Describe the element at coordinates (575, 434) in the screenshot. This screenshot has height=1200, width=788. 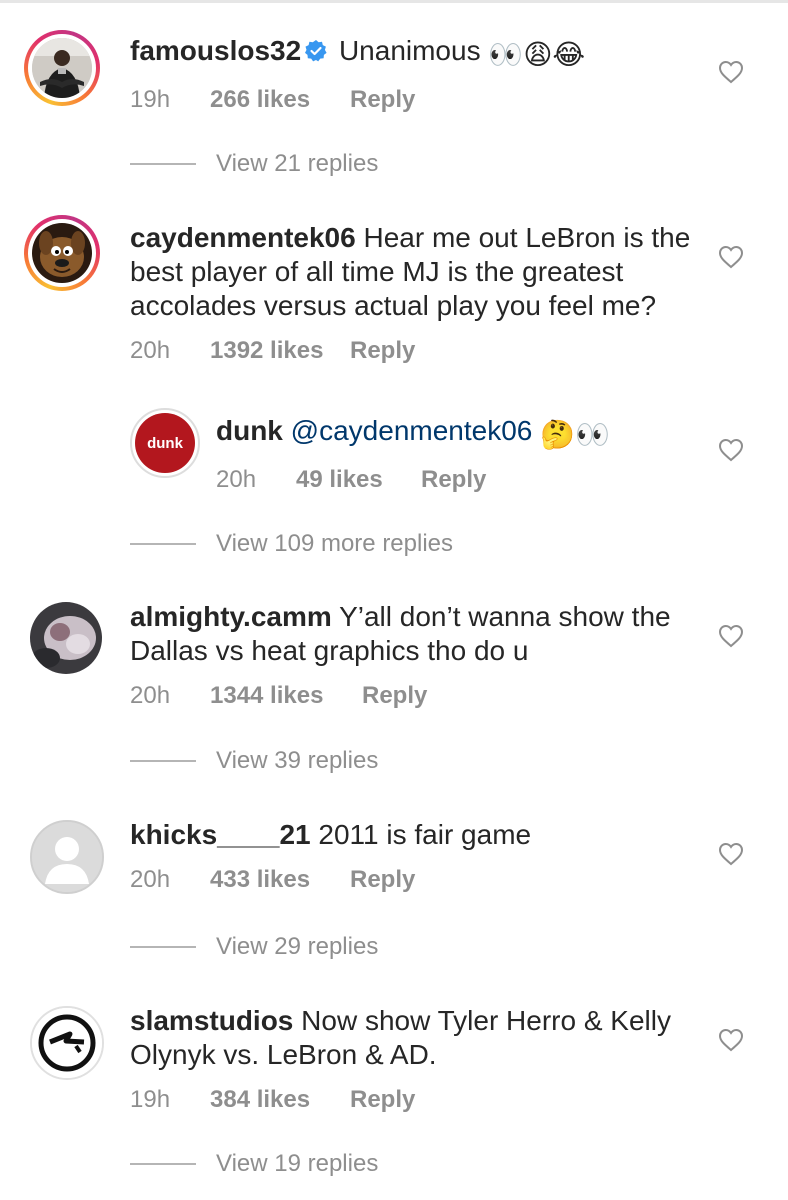
I see `emoji-thinking-eyes: 🤔👀` at that location.